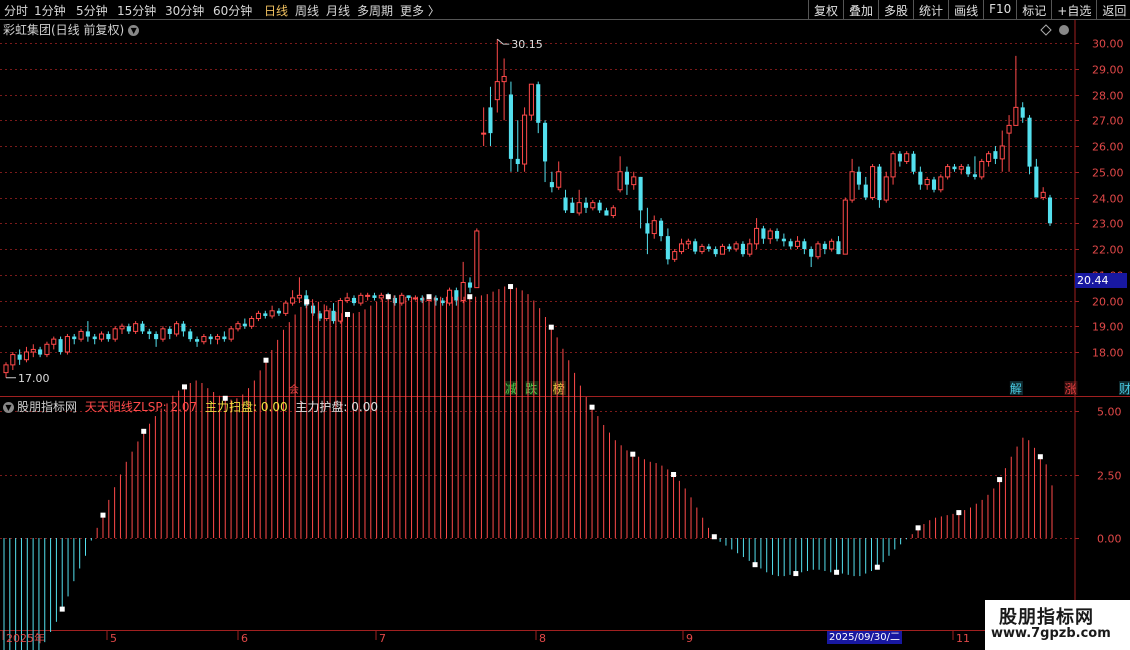  Describe the element at coordinates (34, 378) in the screenshot. I see `low-price-label: 17.00` at that location.